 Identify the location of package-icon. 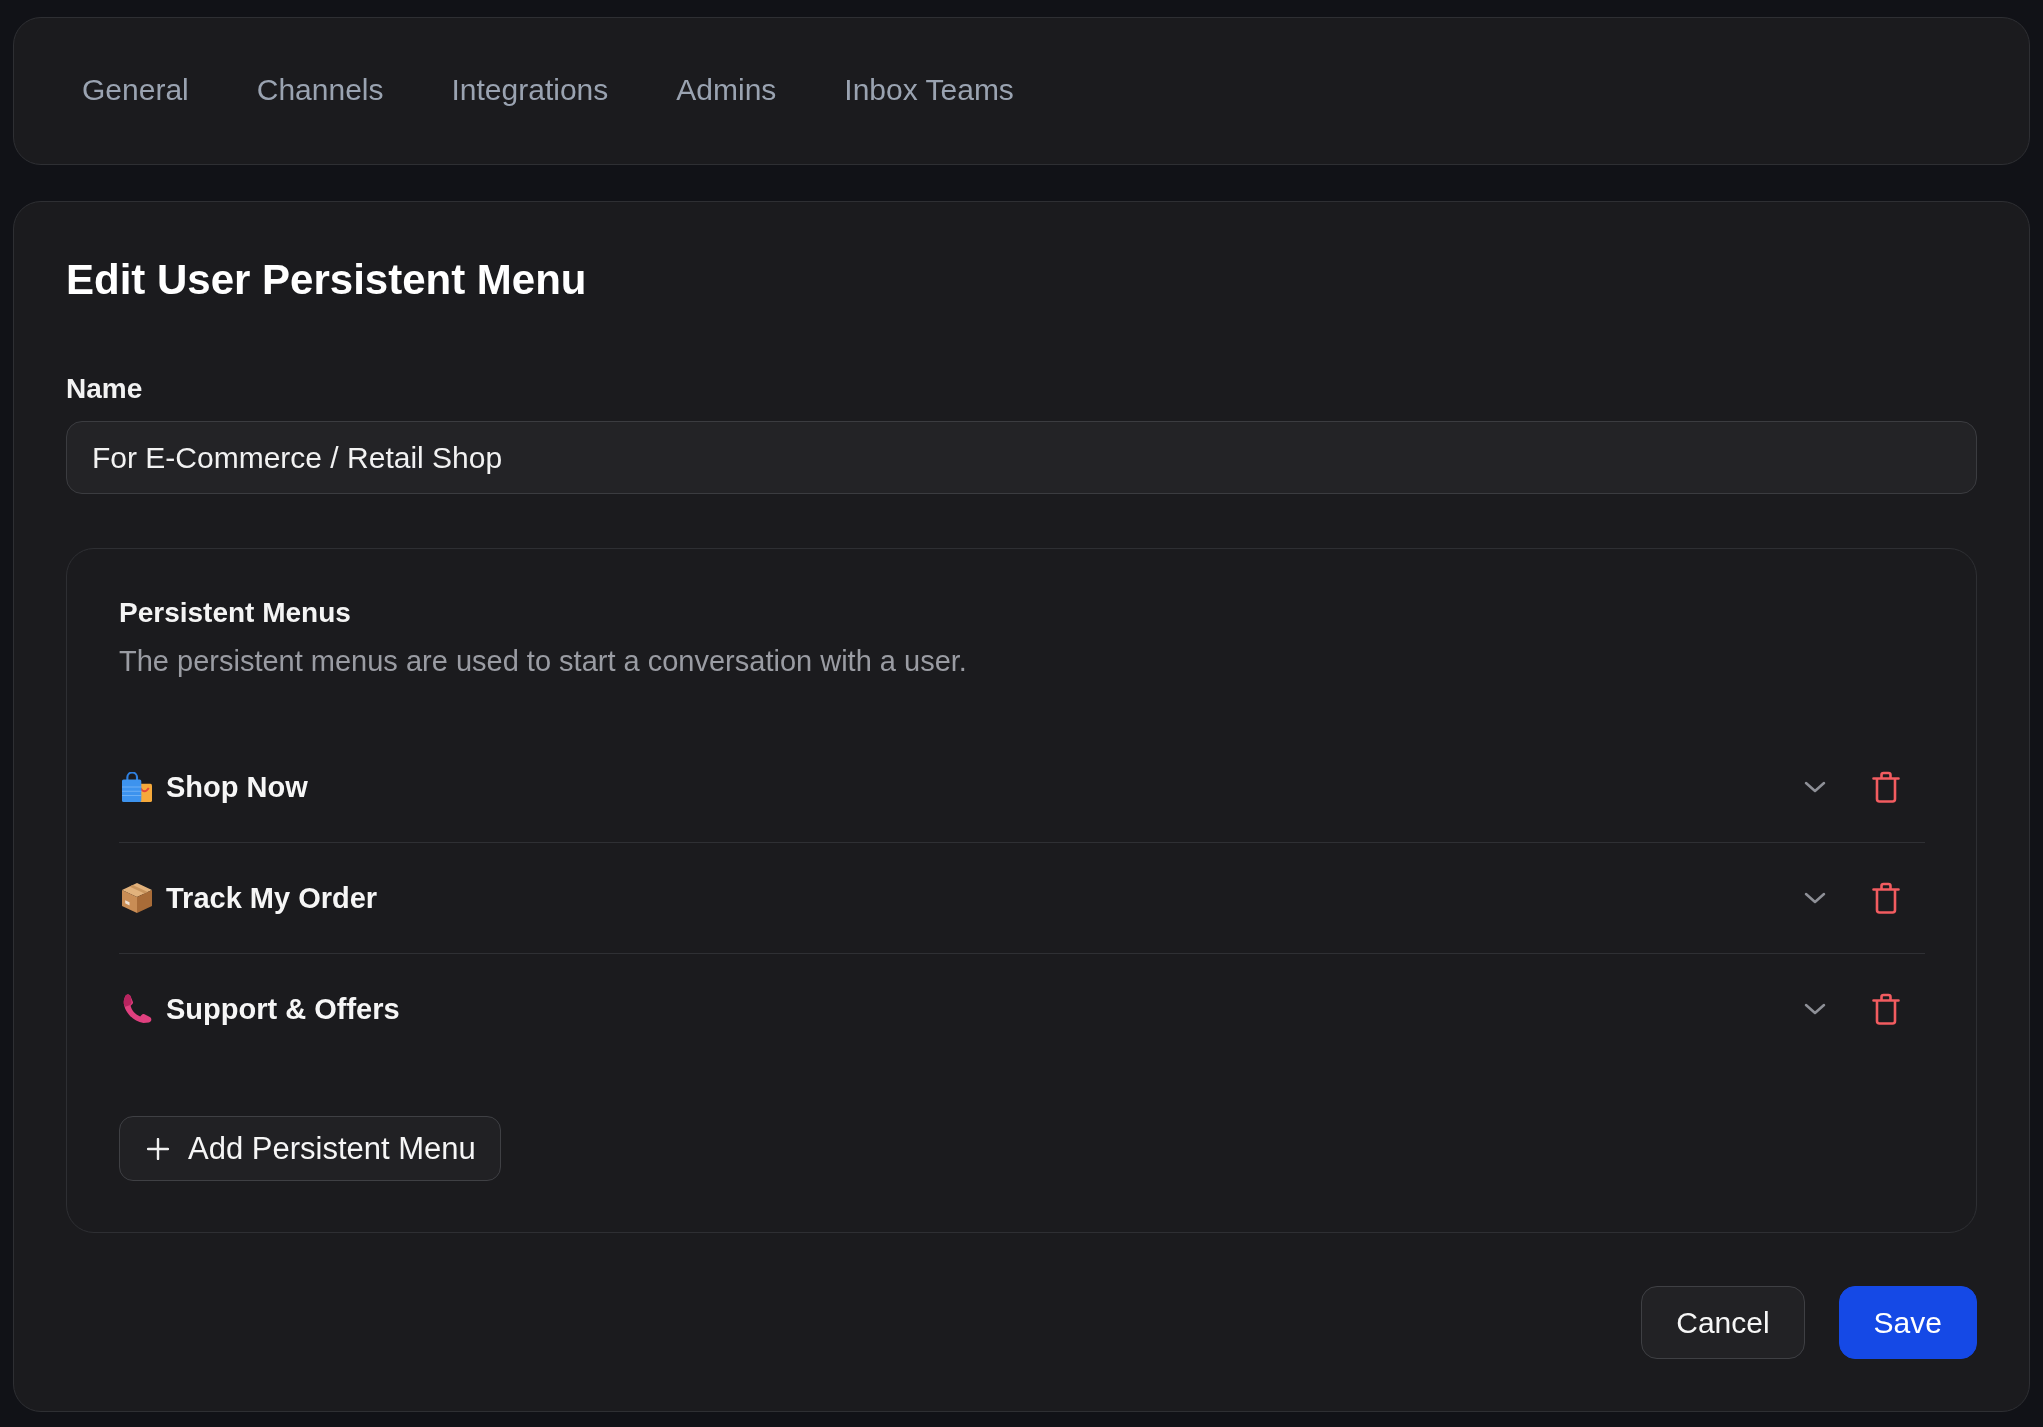
(137, 898).